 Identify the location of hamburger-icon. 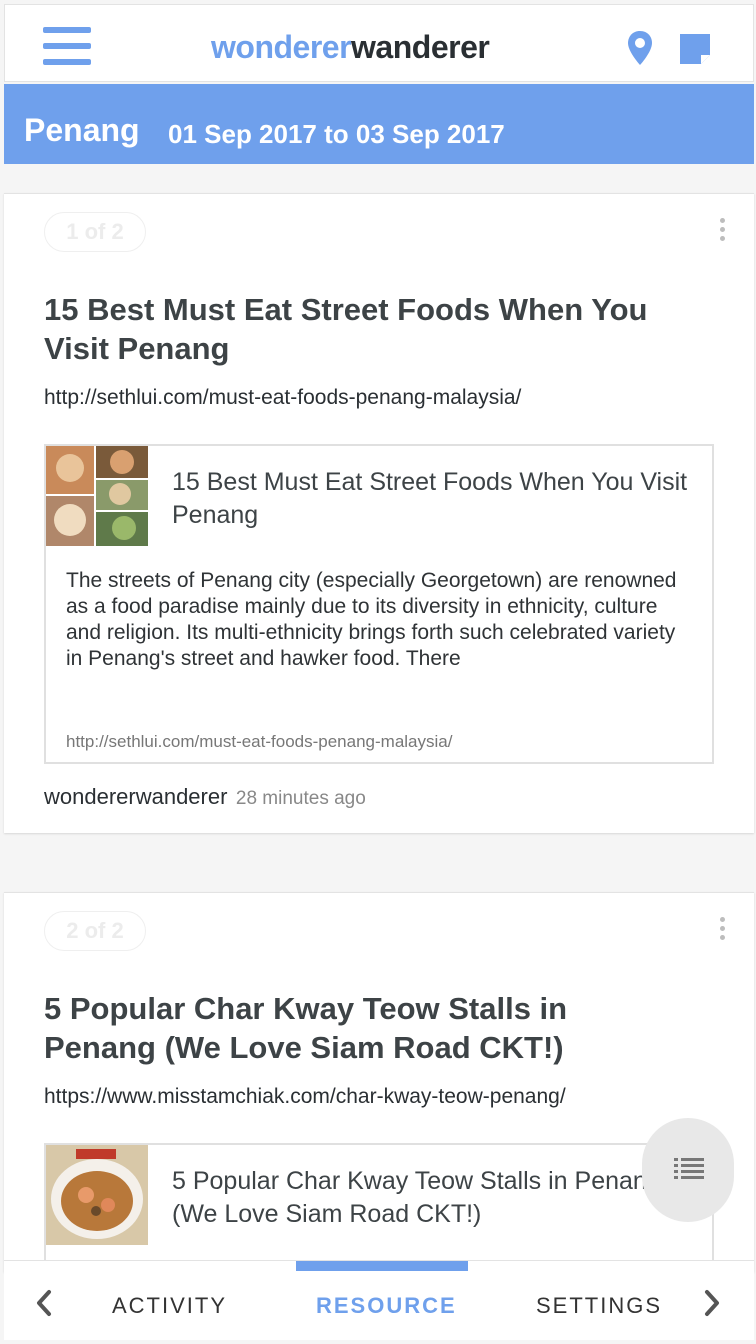
(68, 47).